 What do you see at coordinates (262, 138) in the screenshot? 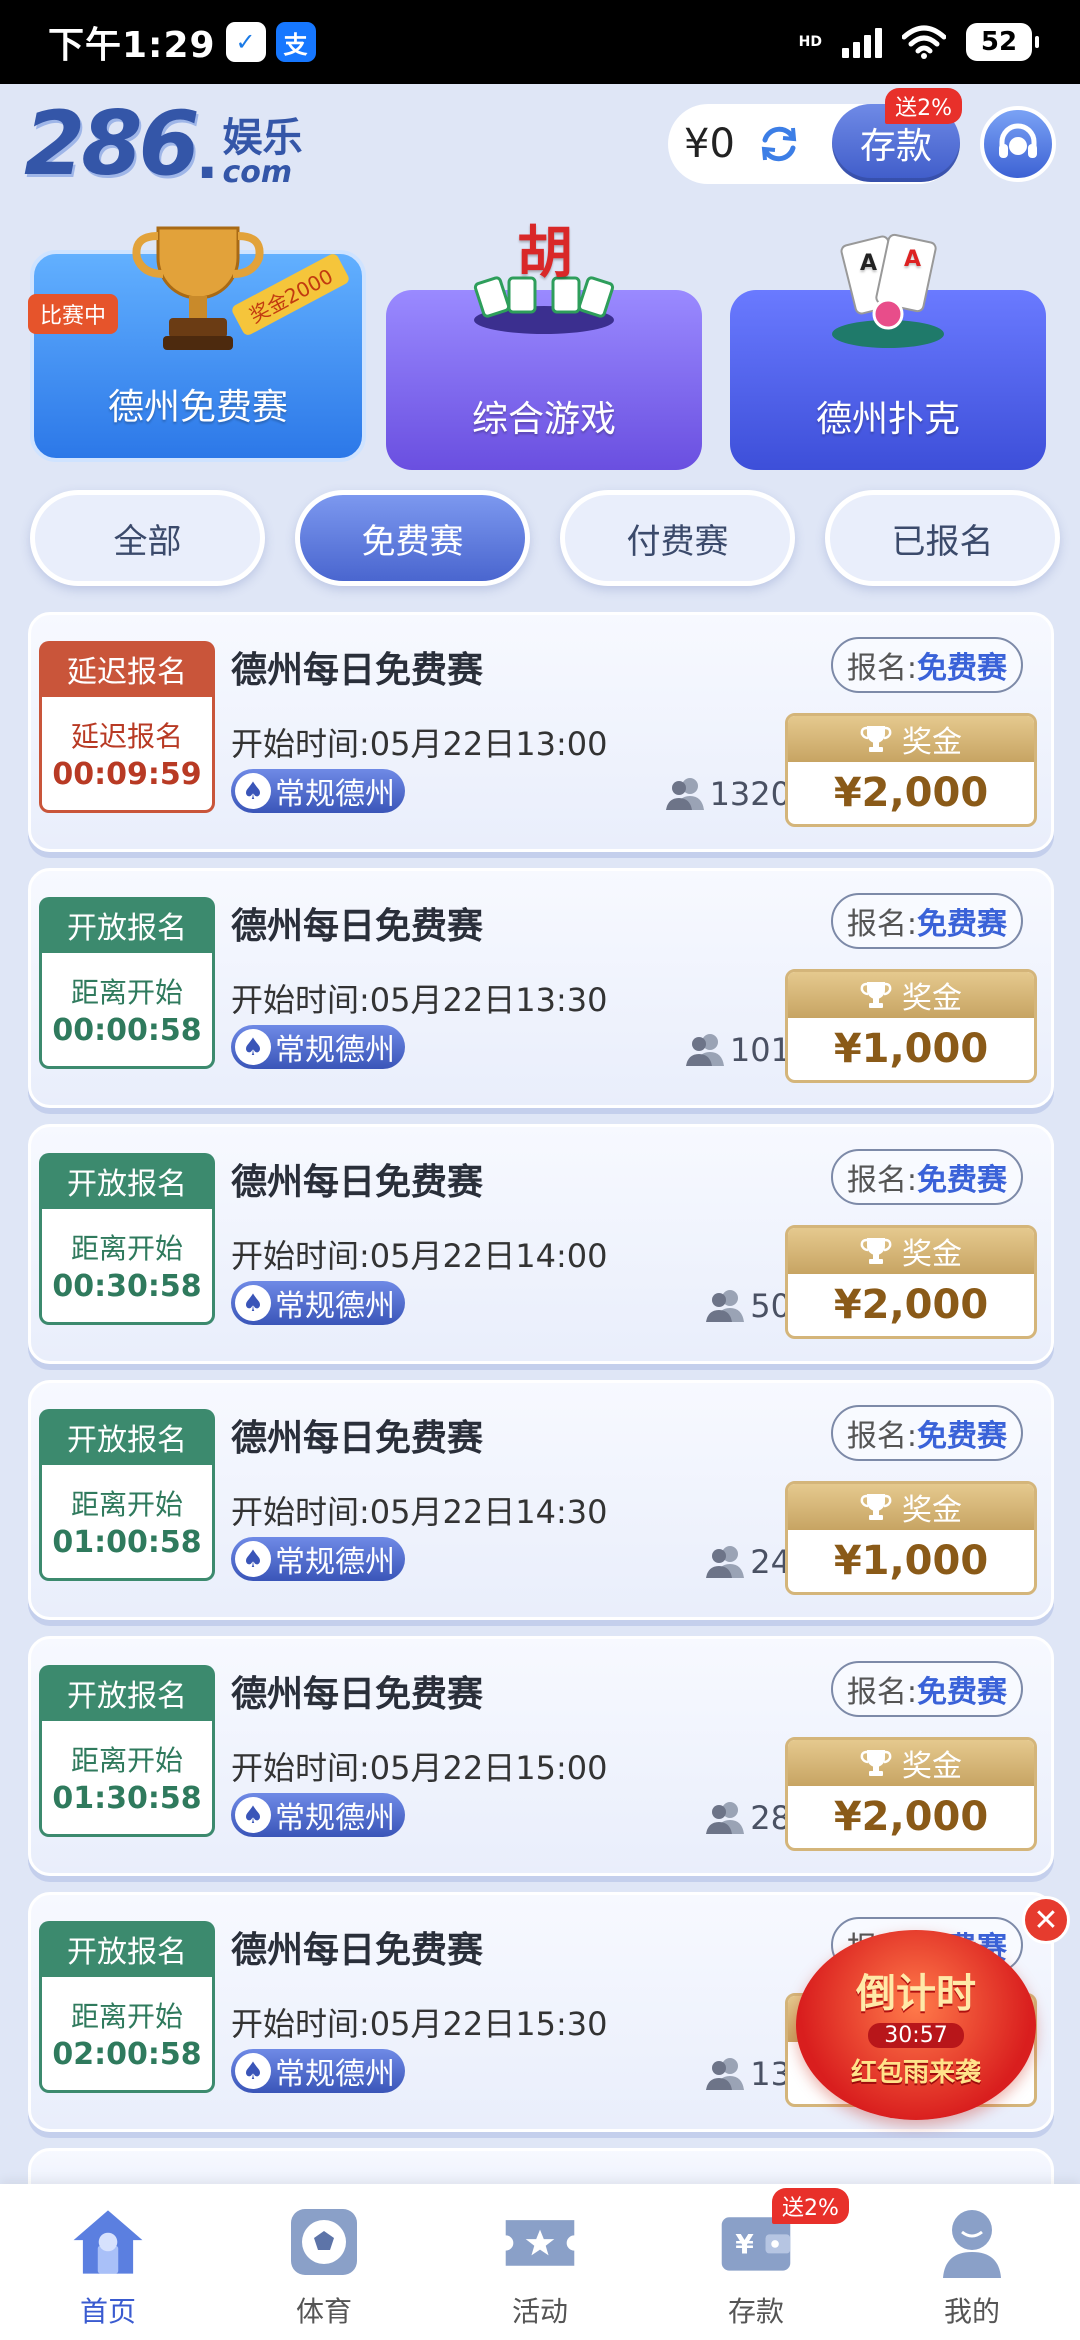
I see `logo-text: 娱乐` at bounding box center [262, 138].